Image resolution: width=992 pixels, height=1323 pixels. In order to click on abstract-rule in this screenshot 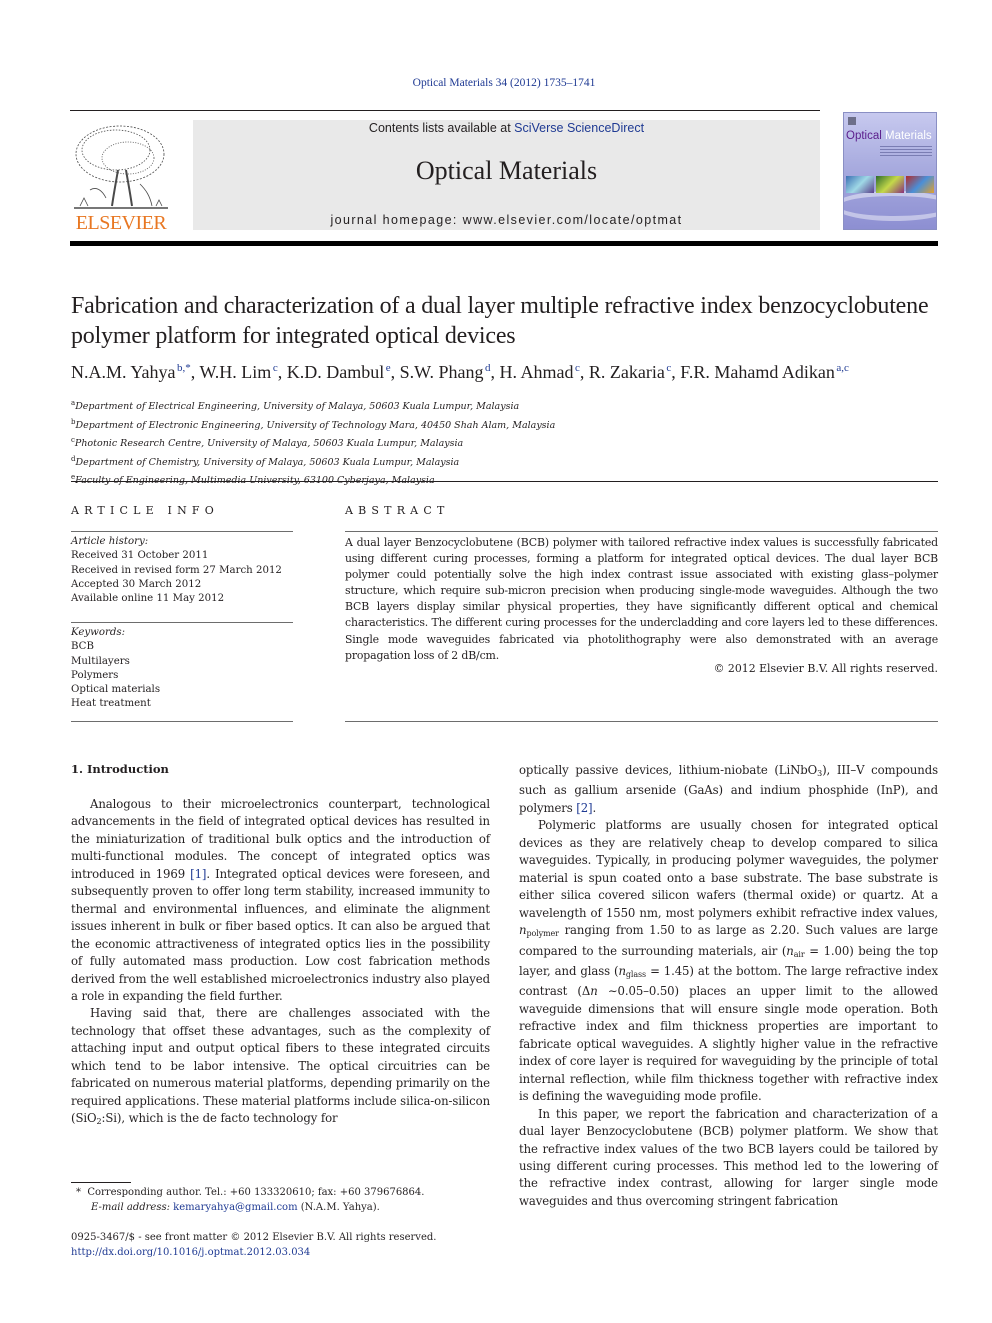, I will do `click(641, 531)`.